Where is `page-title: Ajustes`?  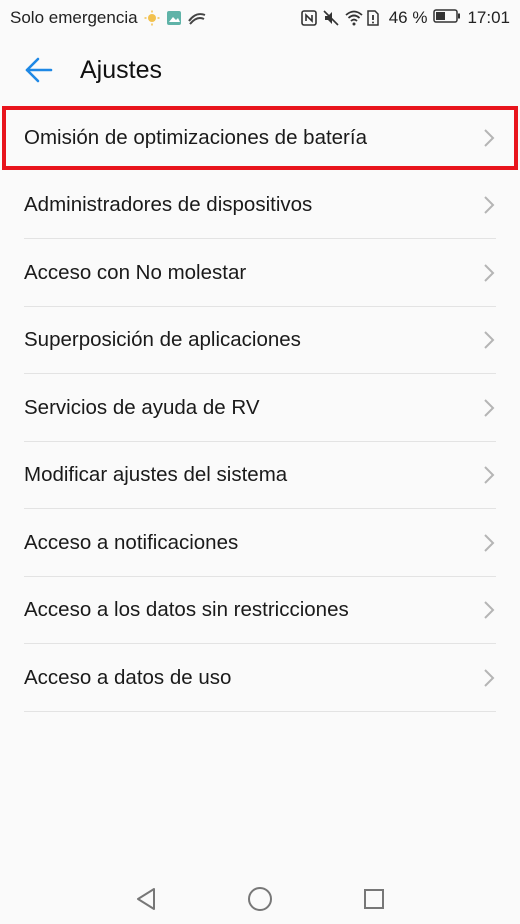 page-title: Ajustes is located at coordinates (121, 69).